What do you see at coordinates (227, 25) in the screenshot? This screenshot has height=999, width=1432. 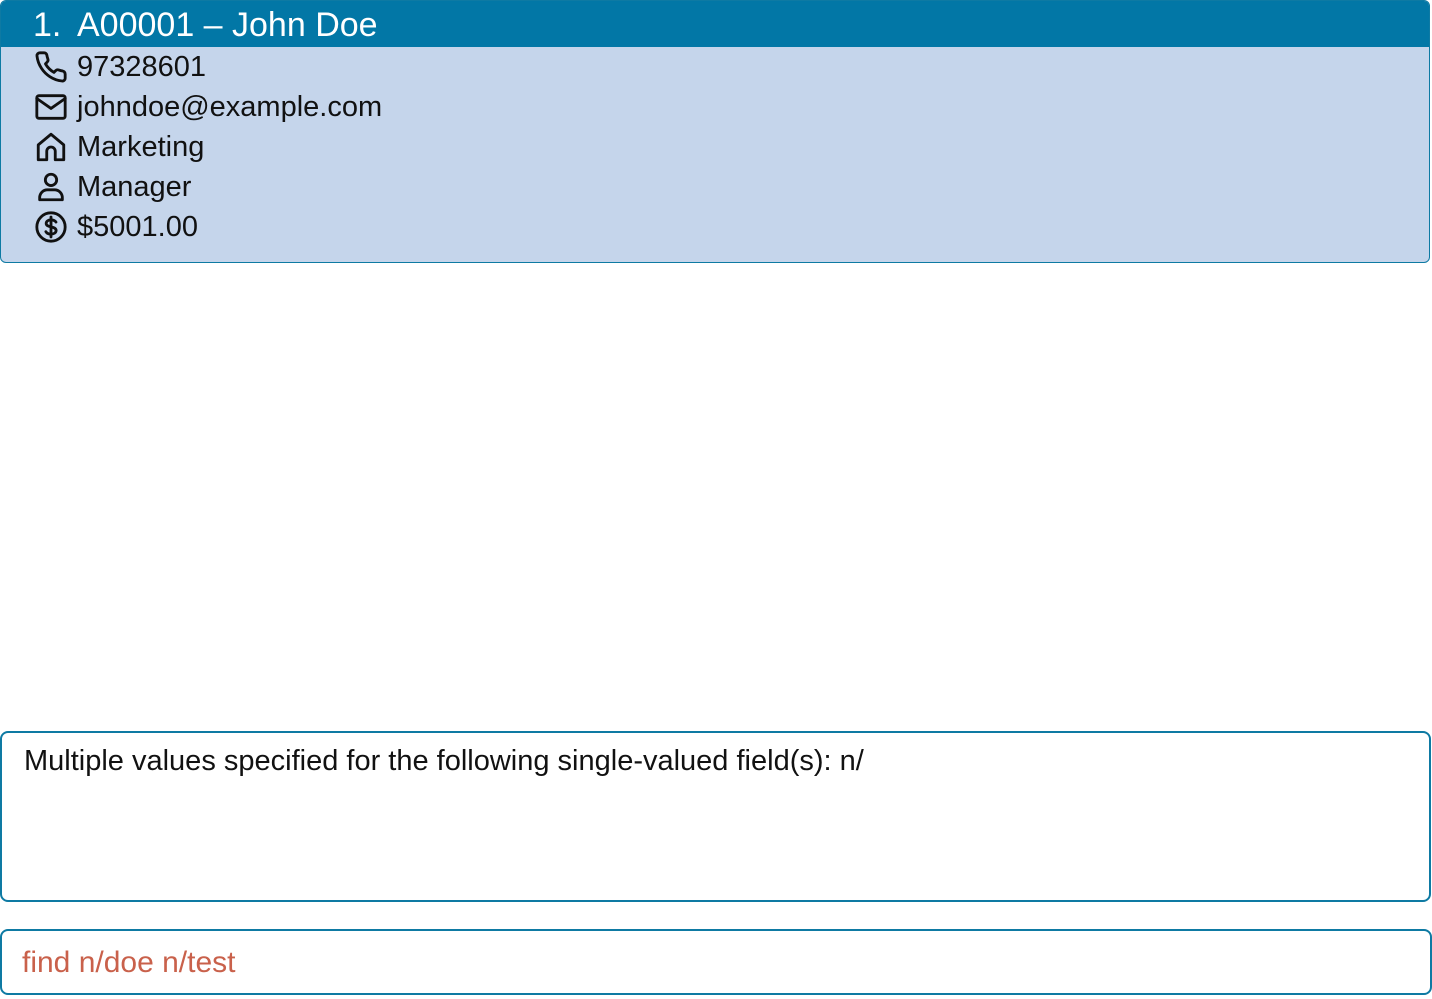 I see `person-id-name: A00001 – John Doe` at bounding box center [227, 25].